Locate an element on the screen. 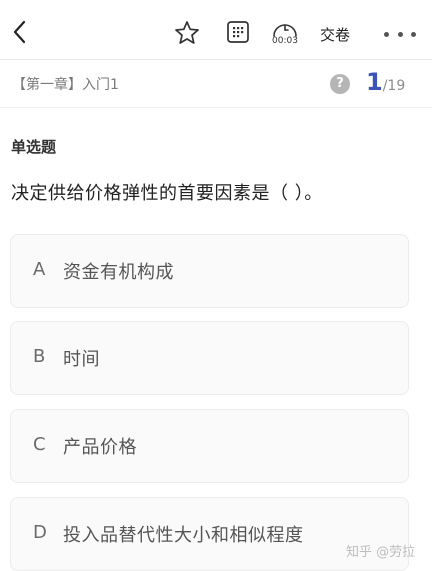 Image resolution: width=432 pixels, height=571 pixels. current-question-number: 1 is located at coordinates (374, 82).